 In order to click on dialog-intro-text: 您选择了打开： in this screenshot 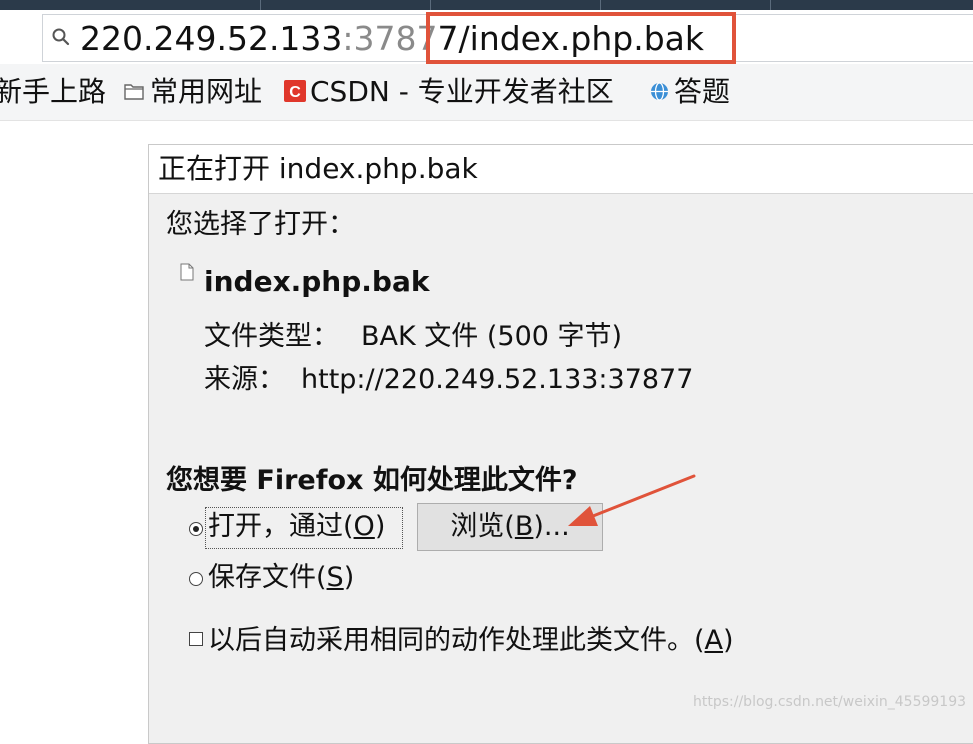, I will do `click(260, 224)`.